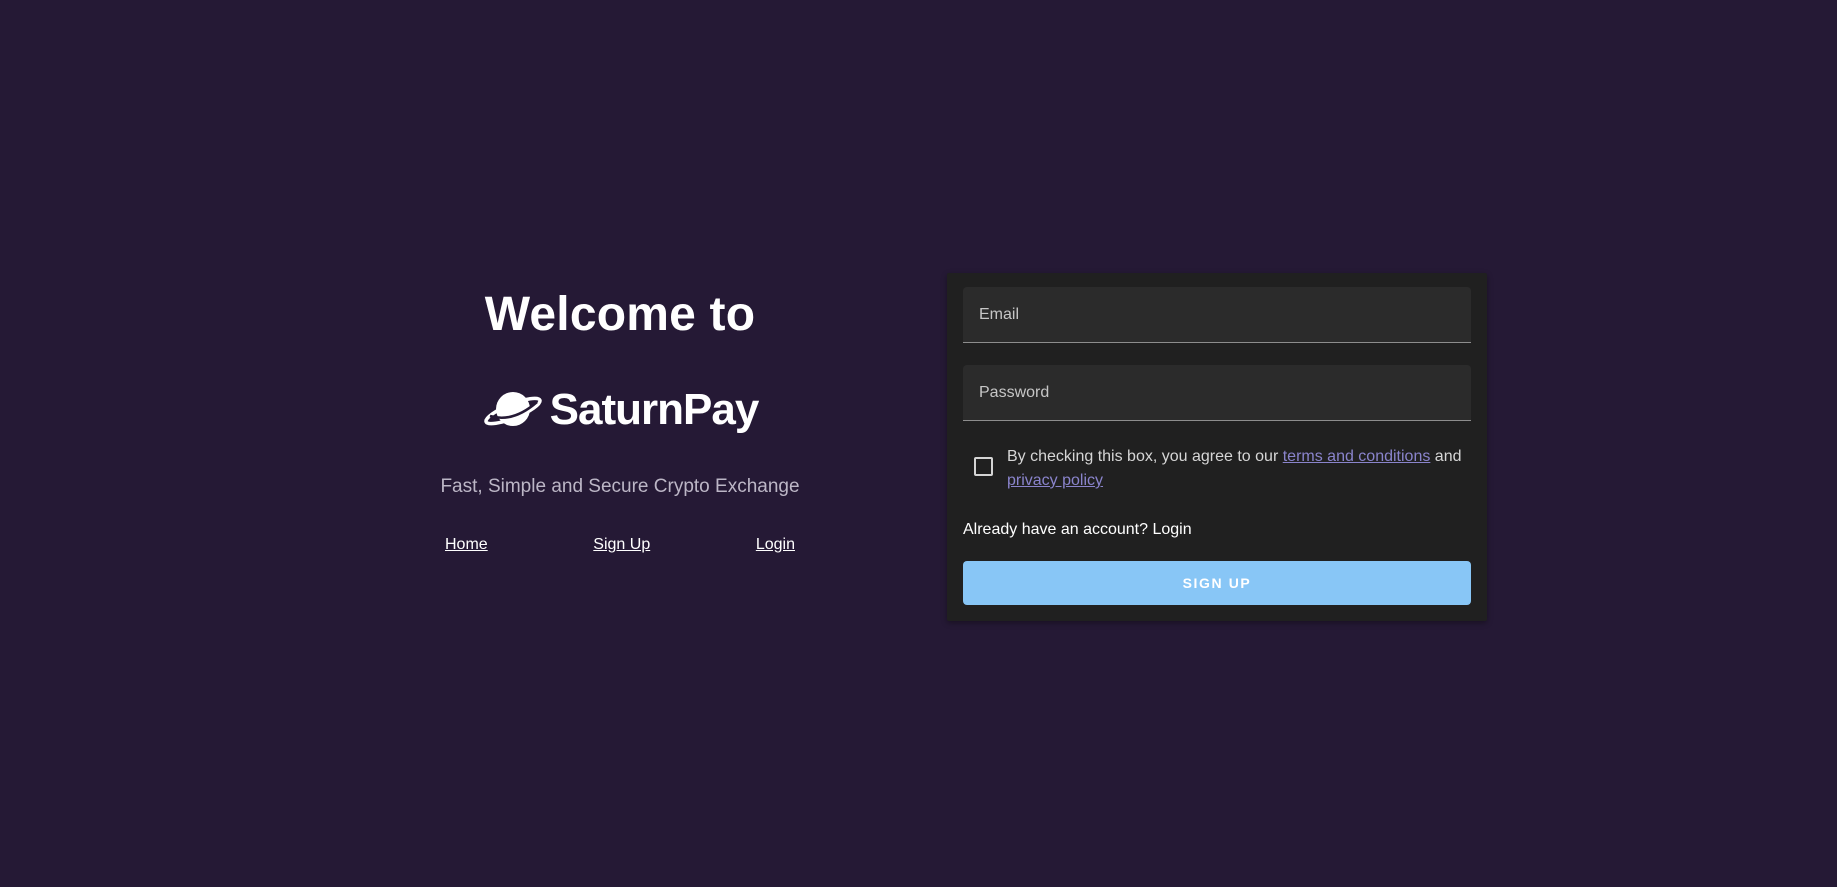 This screenshot has width=1837, height=887. Describe the element at coordinates (1055, 480) in the screenshot. I see `privacy-link: privacy policy` at that location.